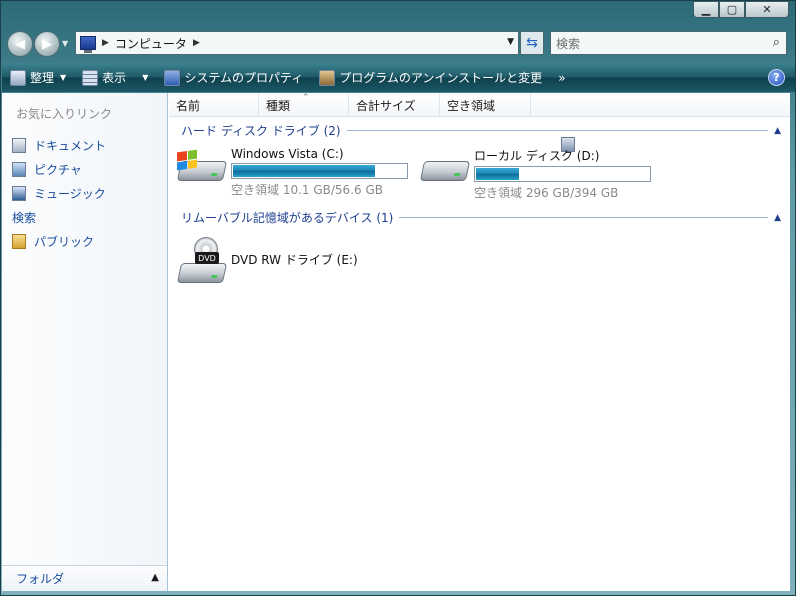  Describe the element at coordinates (261, 131) in the screenshot. I see `group-title: ハード ディスク ドライブ (2)` at that location.